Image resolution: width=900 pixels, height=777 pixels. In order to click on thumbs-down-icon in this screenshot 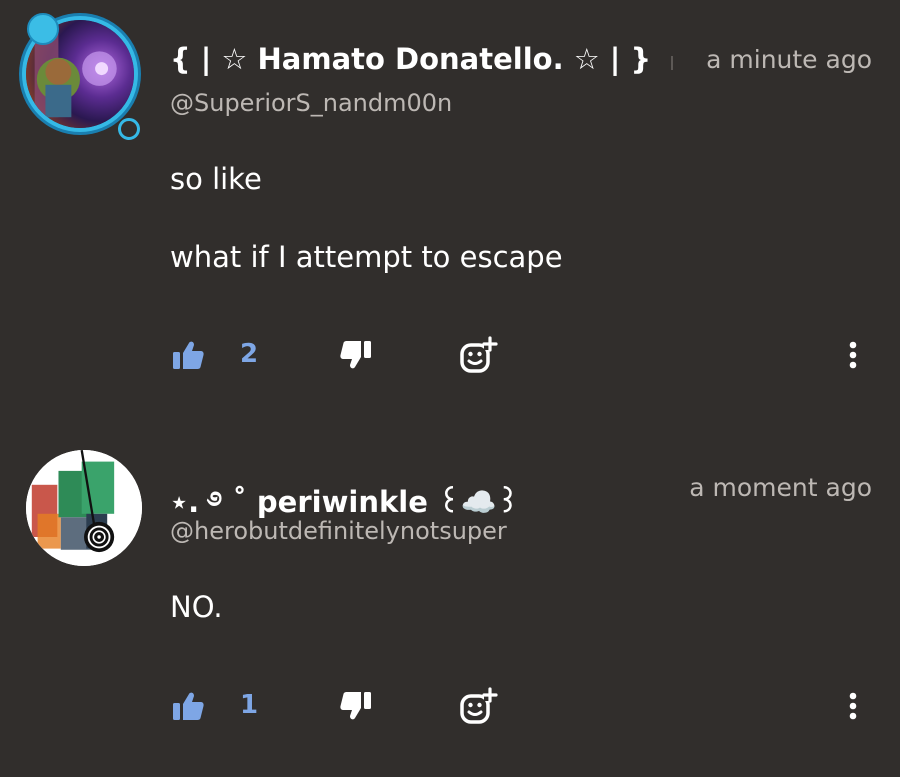, I will do `click(355, 706)`.